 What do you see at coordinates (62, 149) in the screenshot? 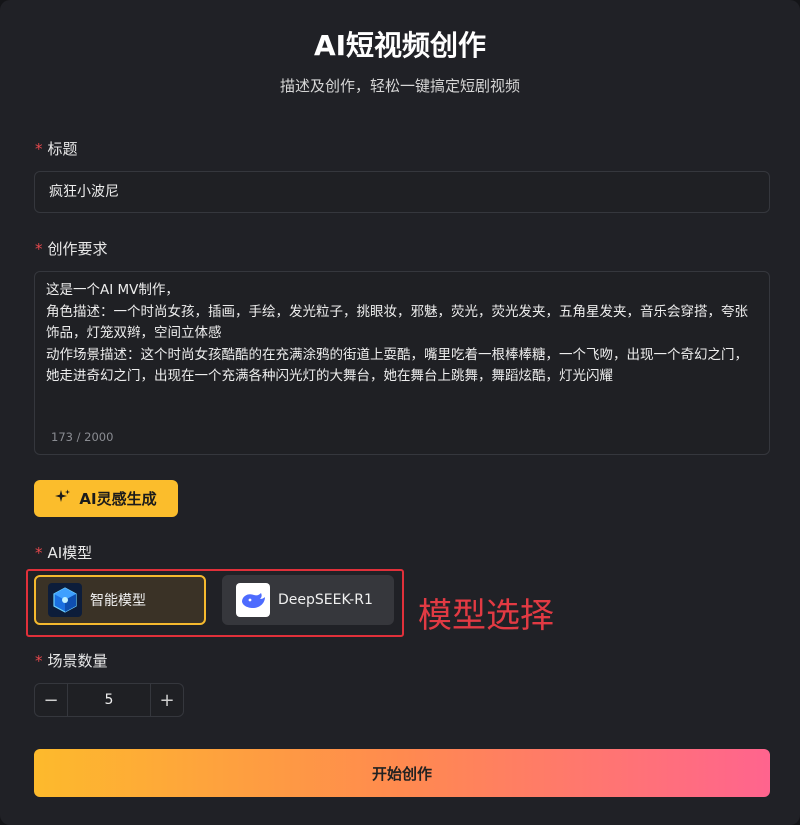
I see `title-label-text: 标题` at bounding box center [62, 149].